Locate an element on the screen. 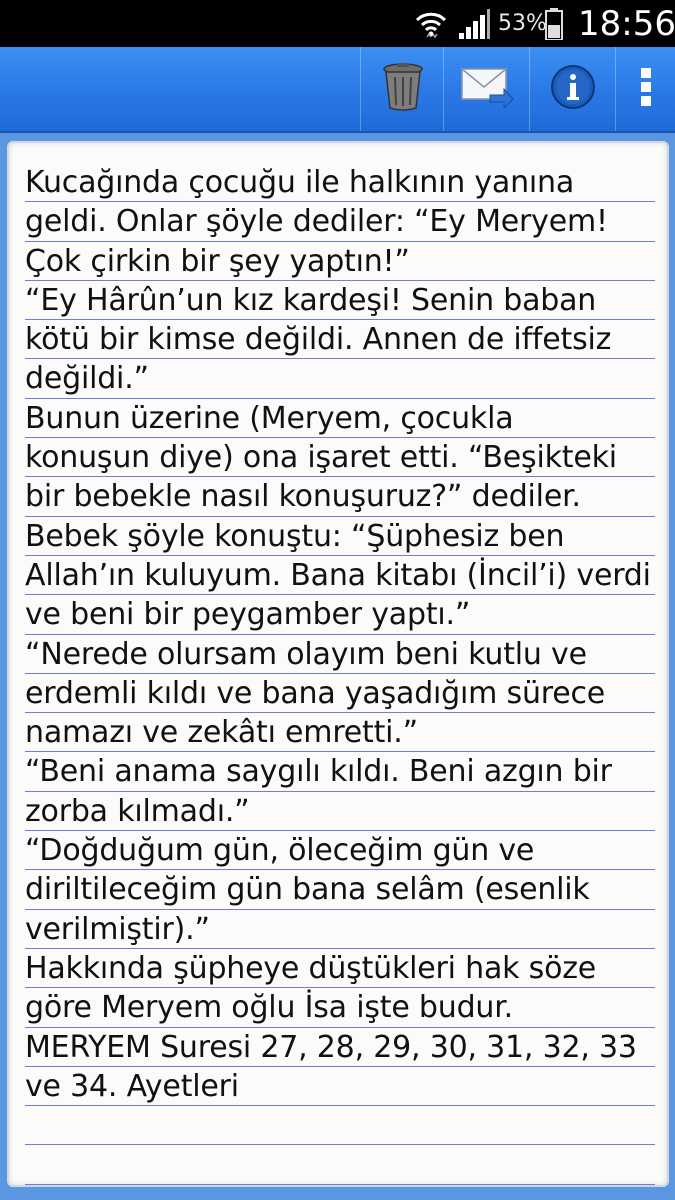 The image size is (675, 1200). trash-icon is located at coordinates (403, 89).